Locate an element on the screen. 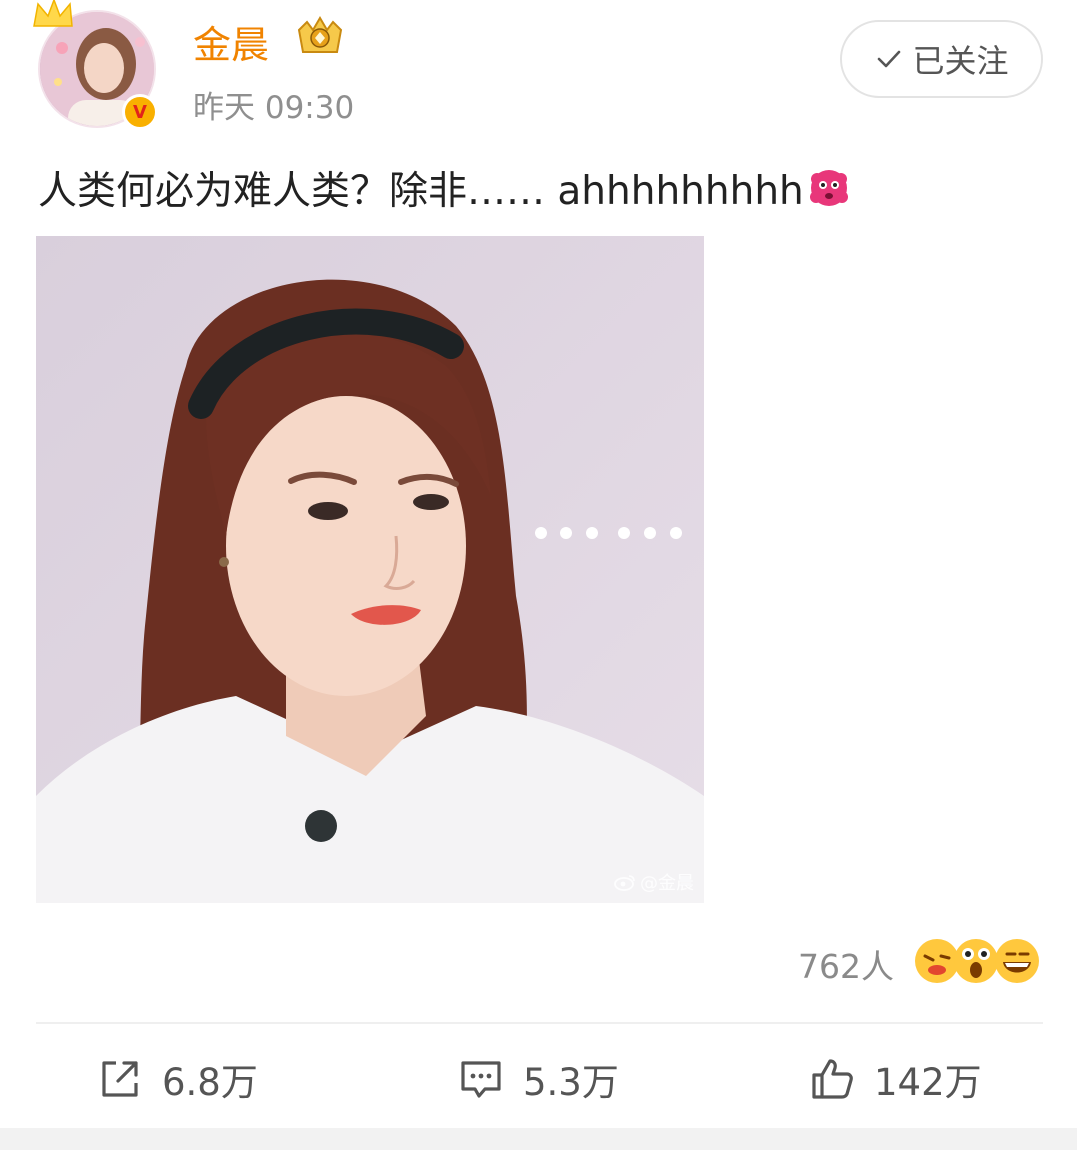 The width and height of the screenshot is (1077, 1150). reaction-count: 762人 is located at coordinates (846, 964).